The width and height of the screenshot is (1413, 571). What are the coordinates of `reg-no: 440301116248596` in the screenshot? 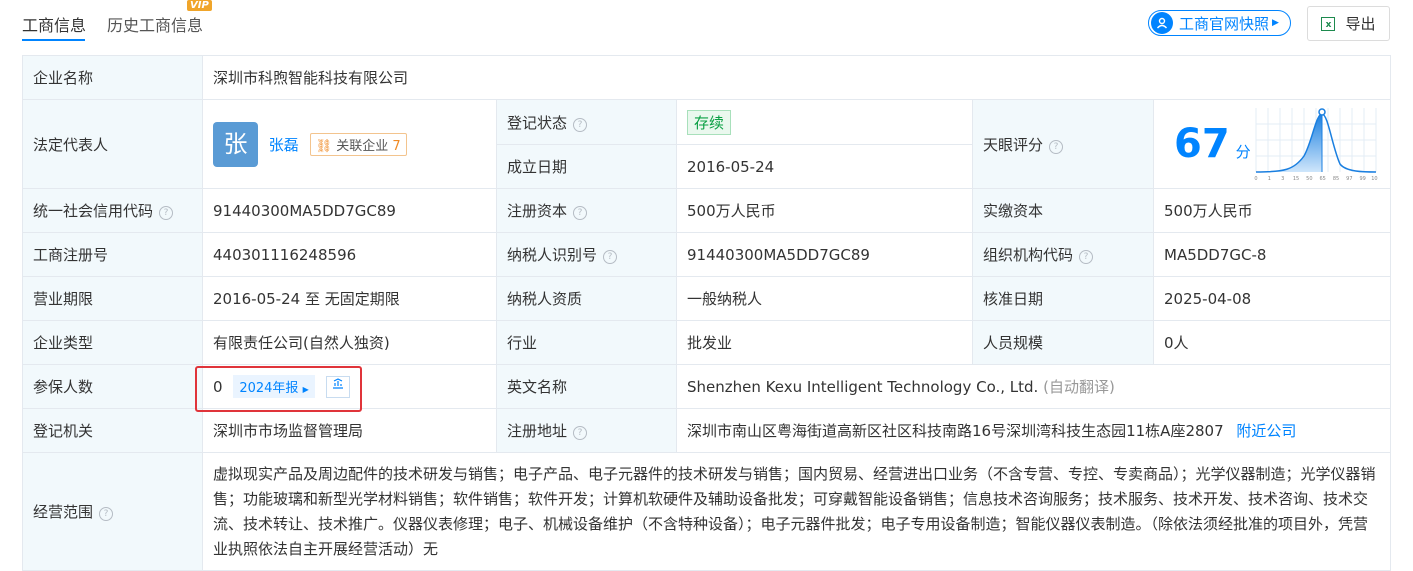 It's located at (349, 254).